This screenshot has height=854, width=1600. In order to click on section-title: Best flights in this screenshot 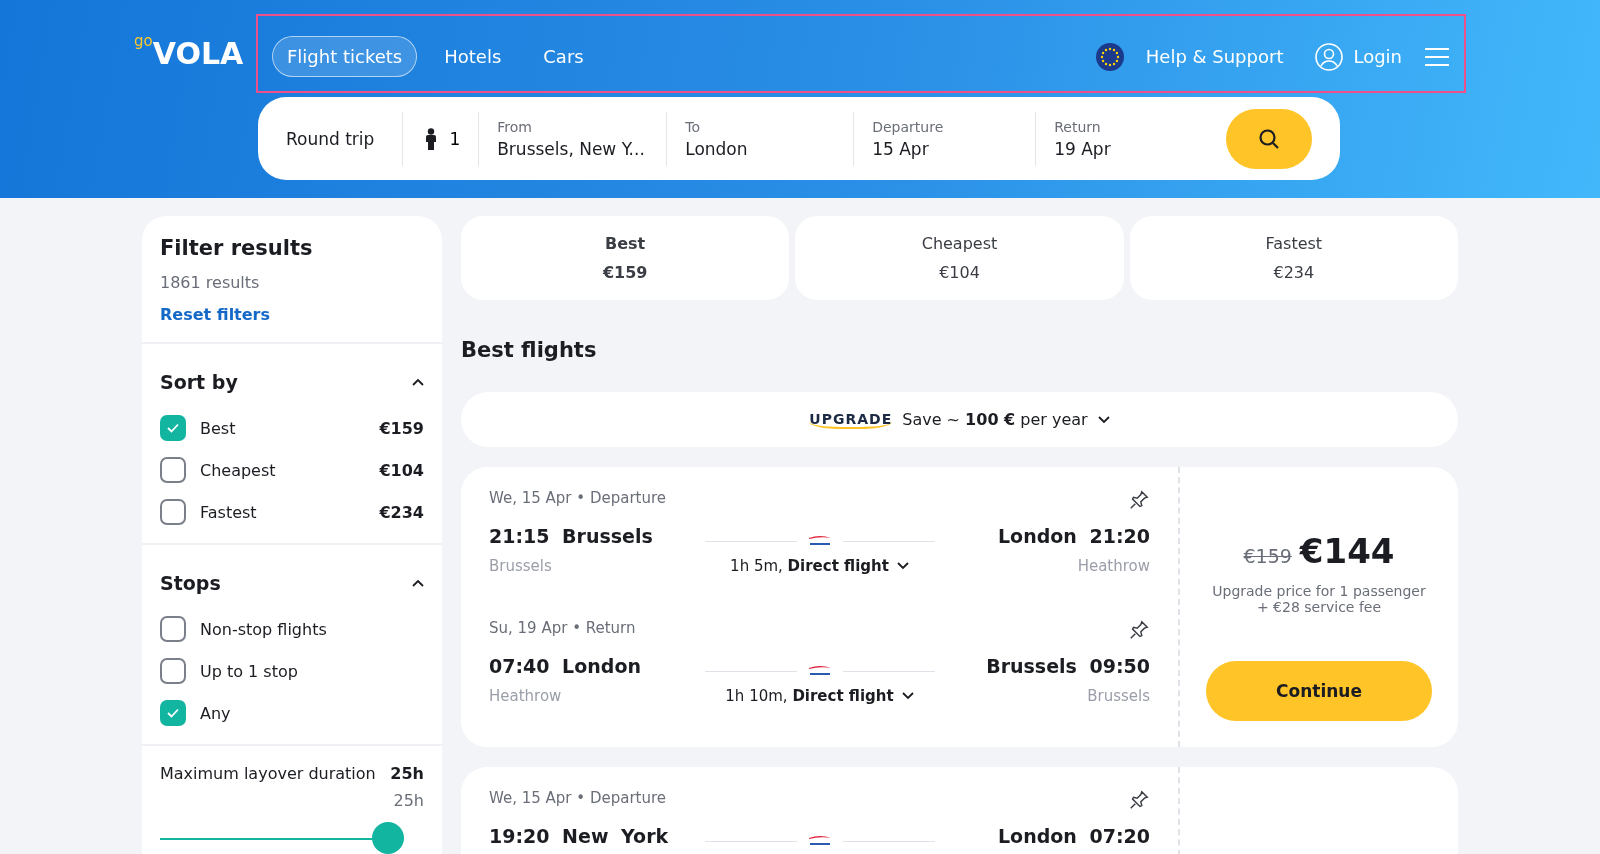, I will do `click(529, 350)`.